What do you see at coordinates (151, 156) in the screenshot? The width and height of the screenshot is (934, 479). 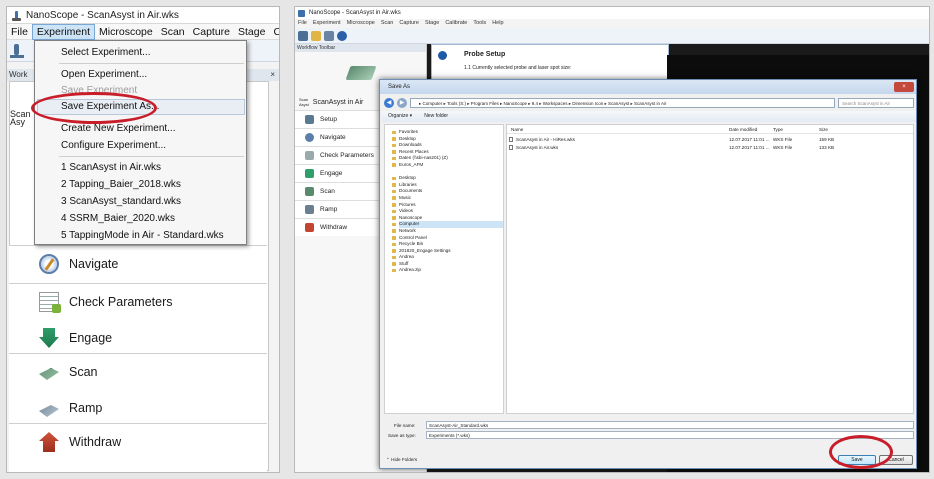 I see `menu-separator` at bounding box center [151, 156].